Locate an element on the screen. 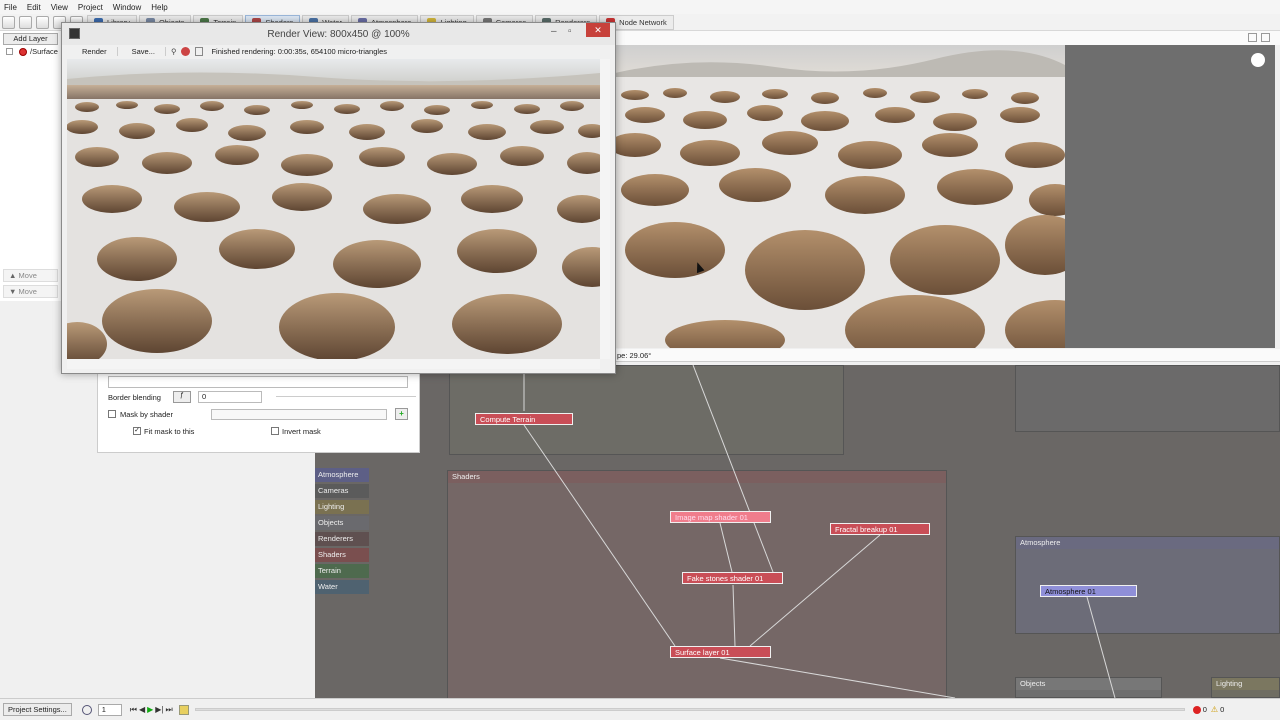  error-icon is located at coordinates (1196, 709).